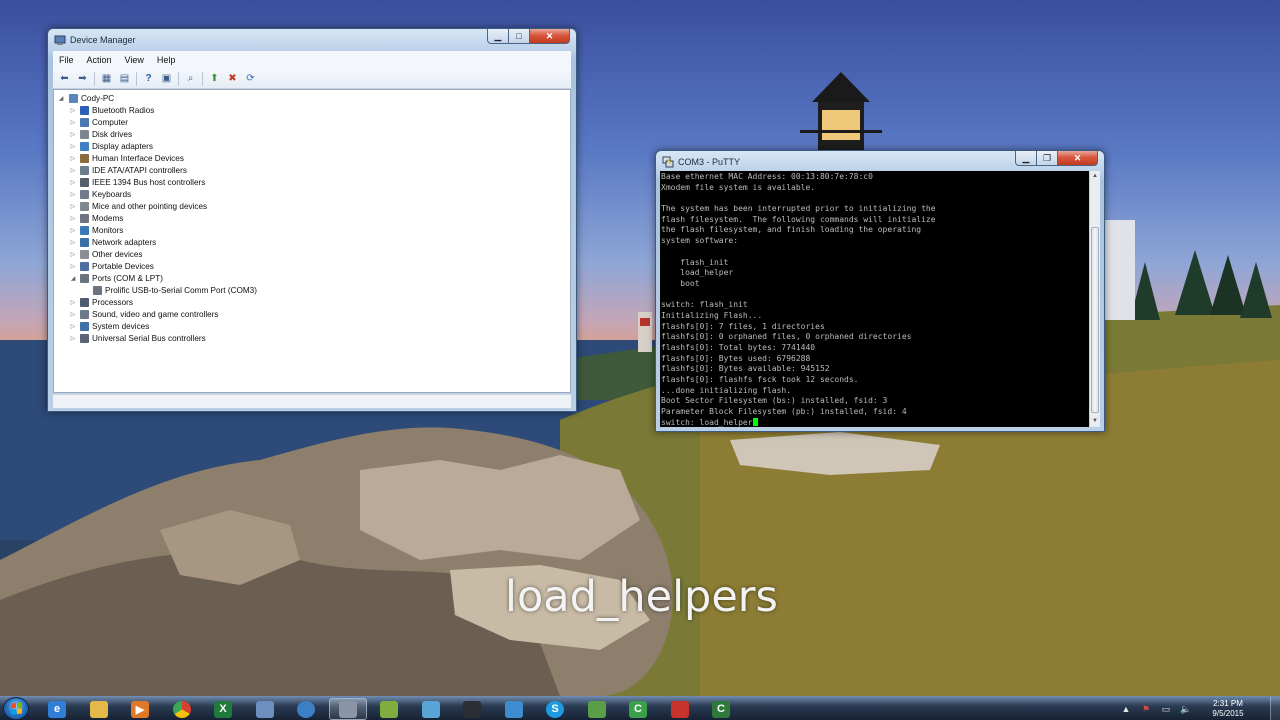 The image size is (1280, 720). Describe the element at coordinates (106, 79) in the screenshot. I see `show-hide-console-tree-icon: ▦` at that location.